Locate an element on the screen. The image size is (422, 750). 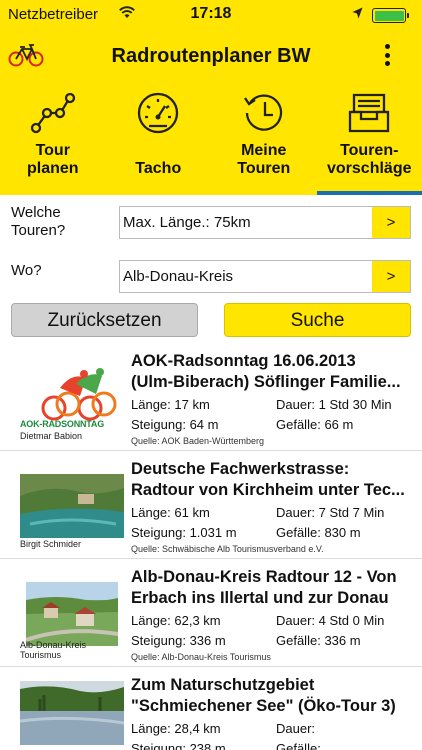
tour-duration: Dauer: 1 Std 30 Min is located at coordinates (334, 404).